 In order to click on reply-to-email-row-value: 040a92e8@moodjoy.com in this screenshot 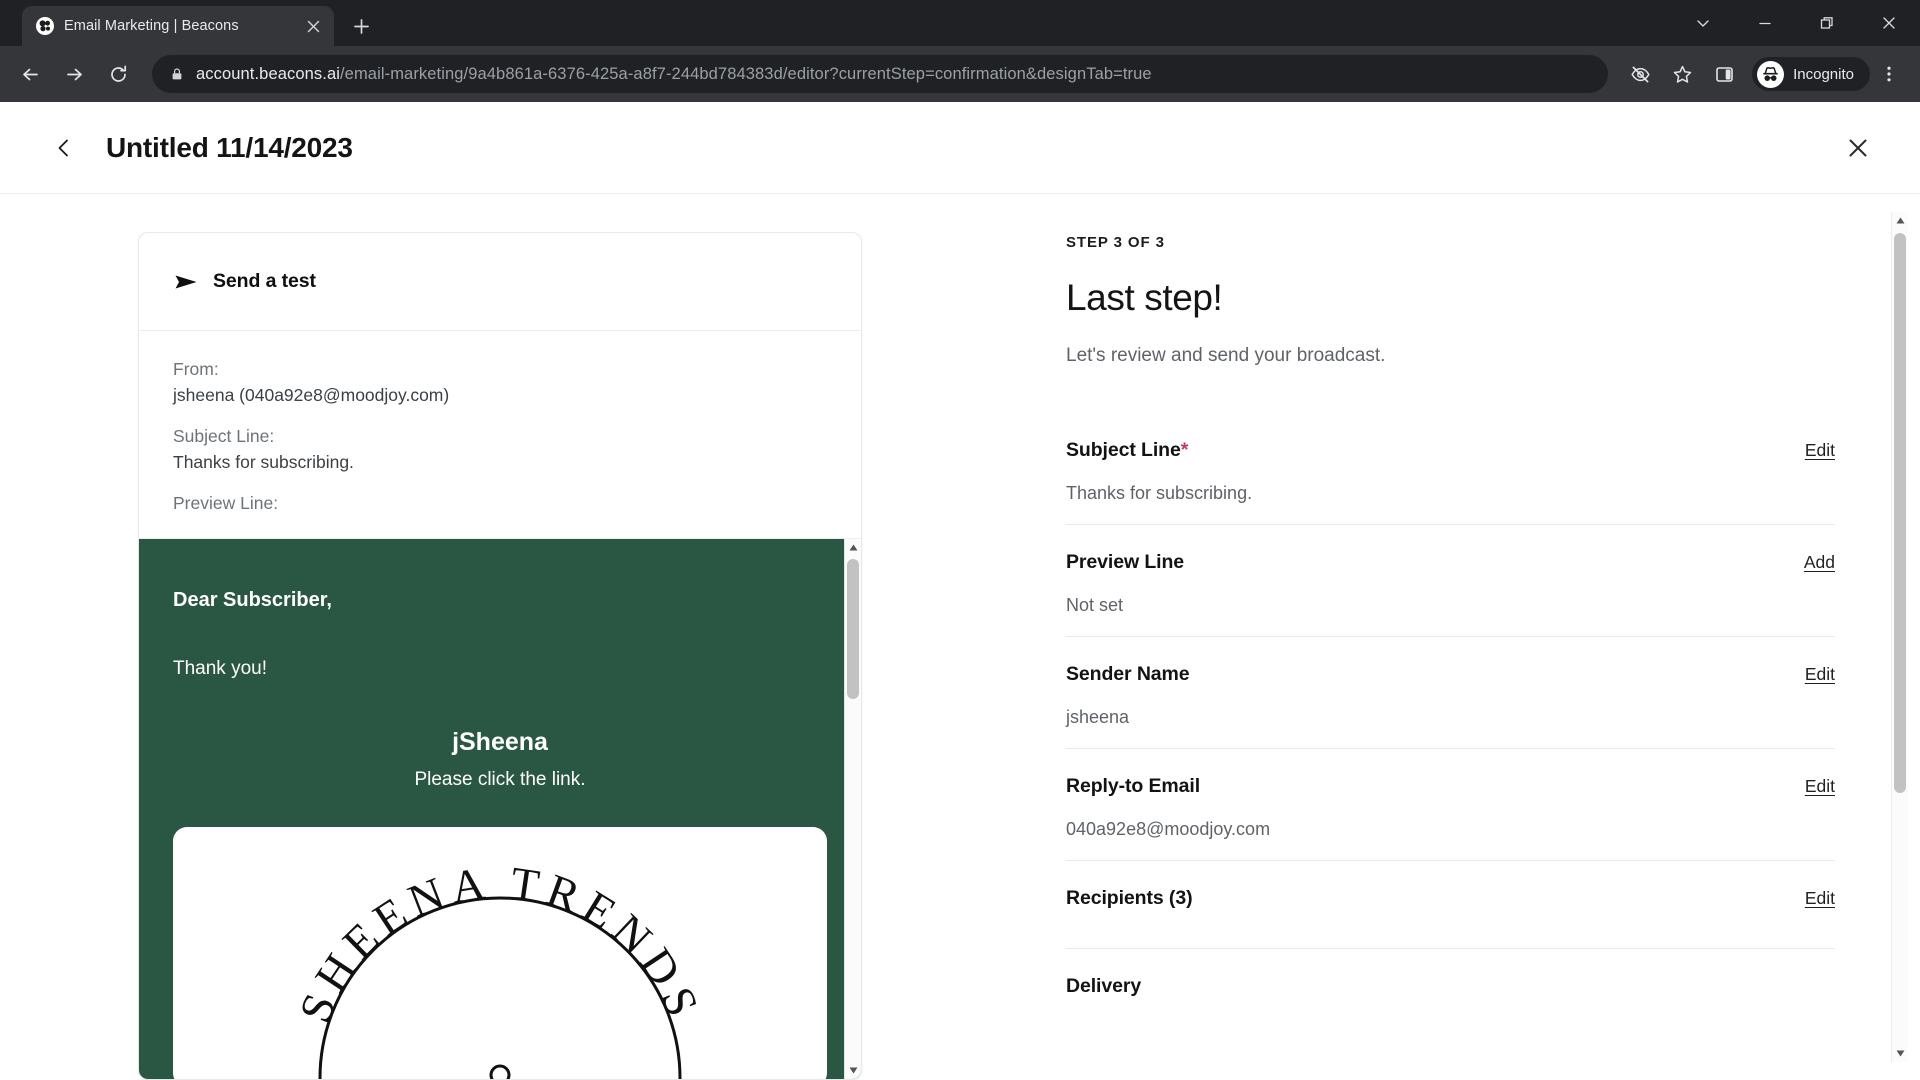, I will do `click(1168, 829)`.